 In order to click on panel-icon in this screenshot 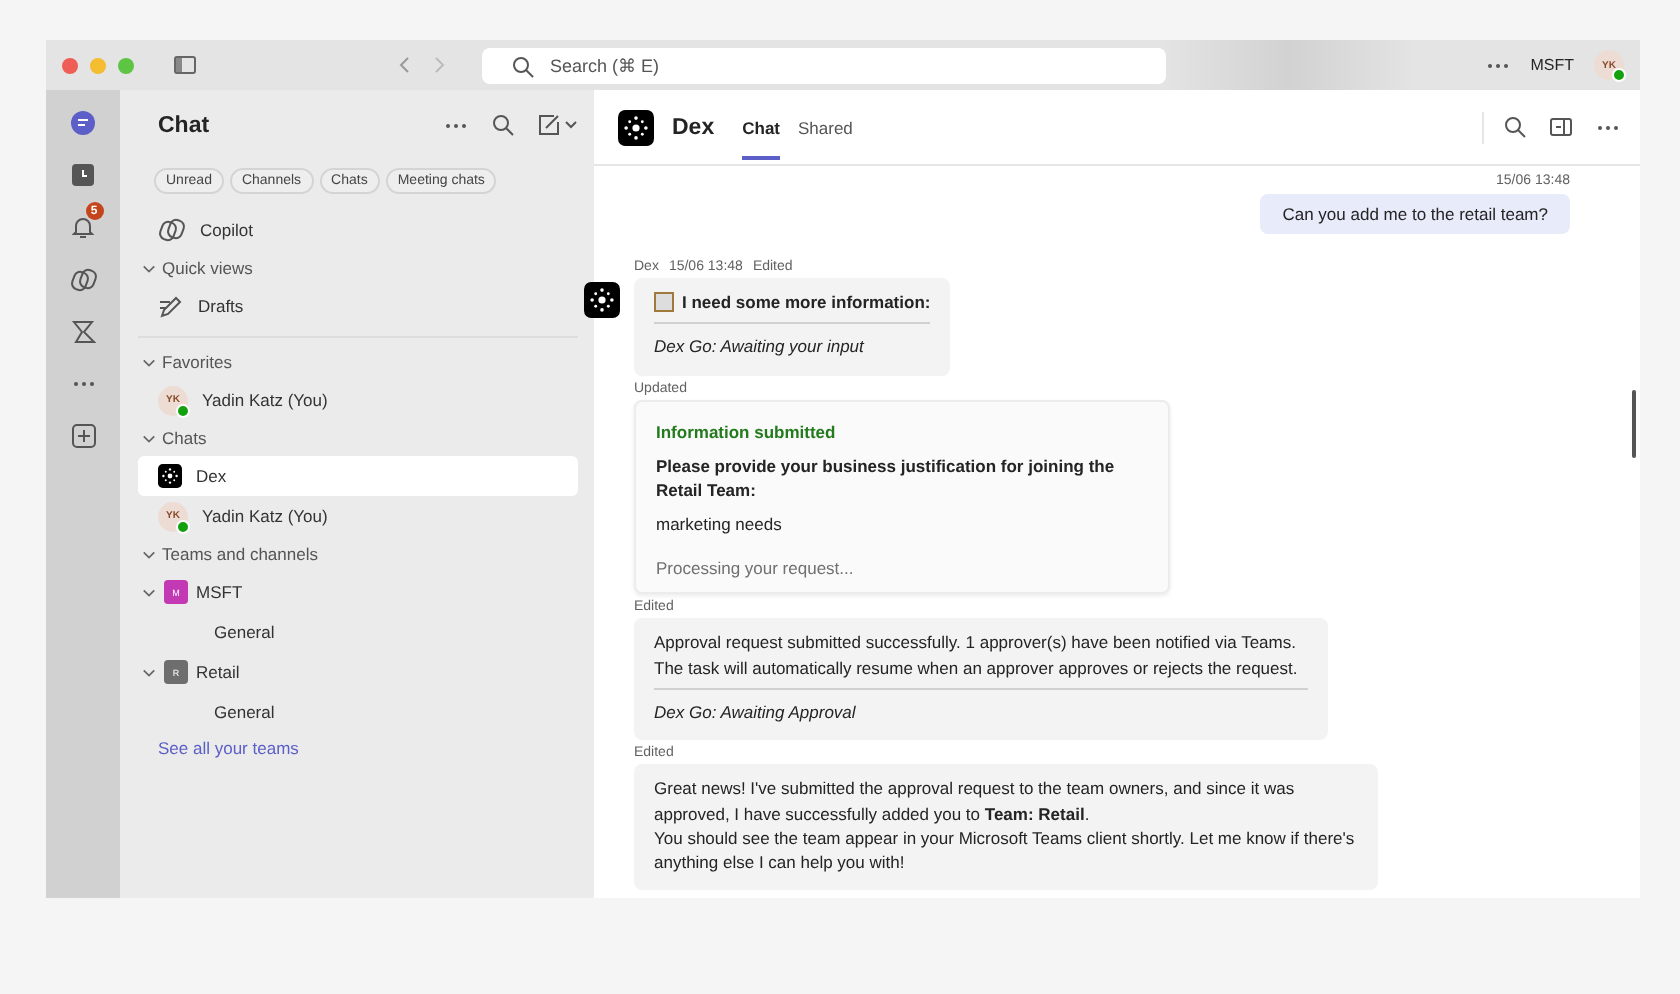, I will do `click(1561, 127)`.